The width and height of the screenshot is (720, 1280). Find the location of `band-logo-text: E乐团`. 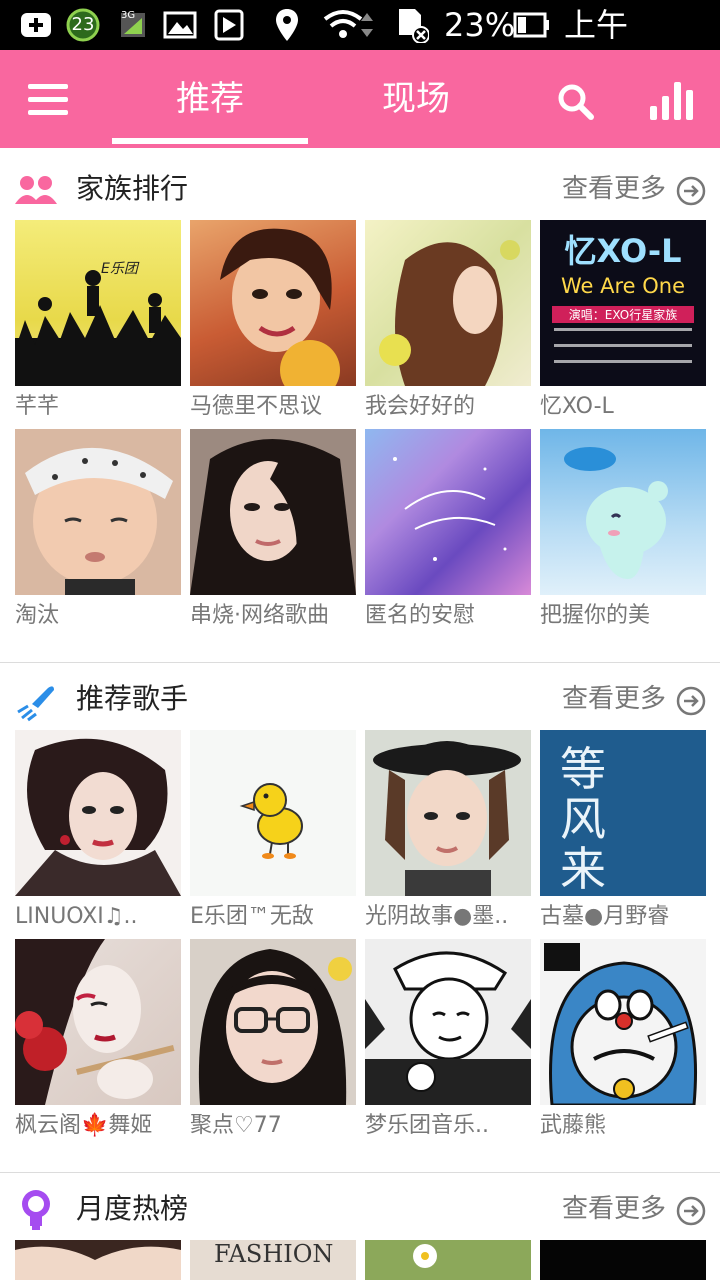

band-logo-text: E乐团 is located at coordinates (119, 269).